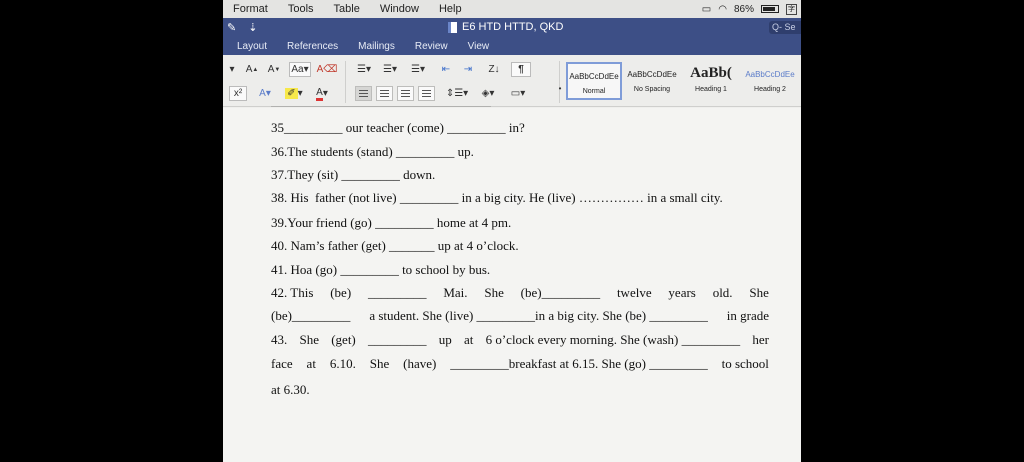  I want to click on question-43-line-3: at 6.30., so click(290, 389).